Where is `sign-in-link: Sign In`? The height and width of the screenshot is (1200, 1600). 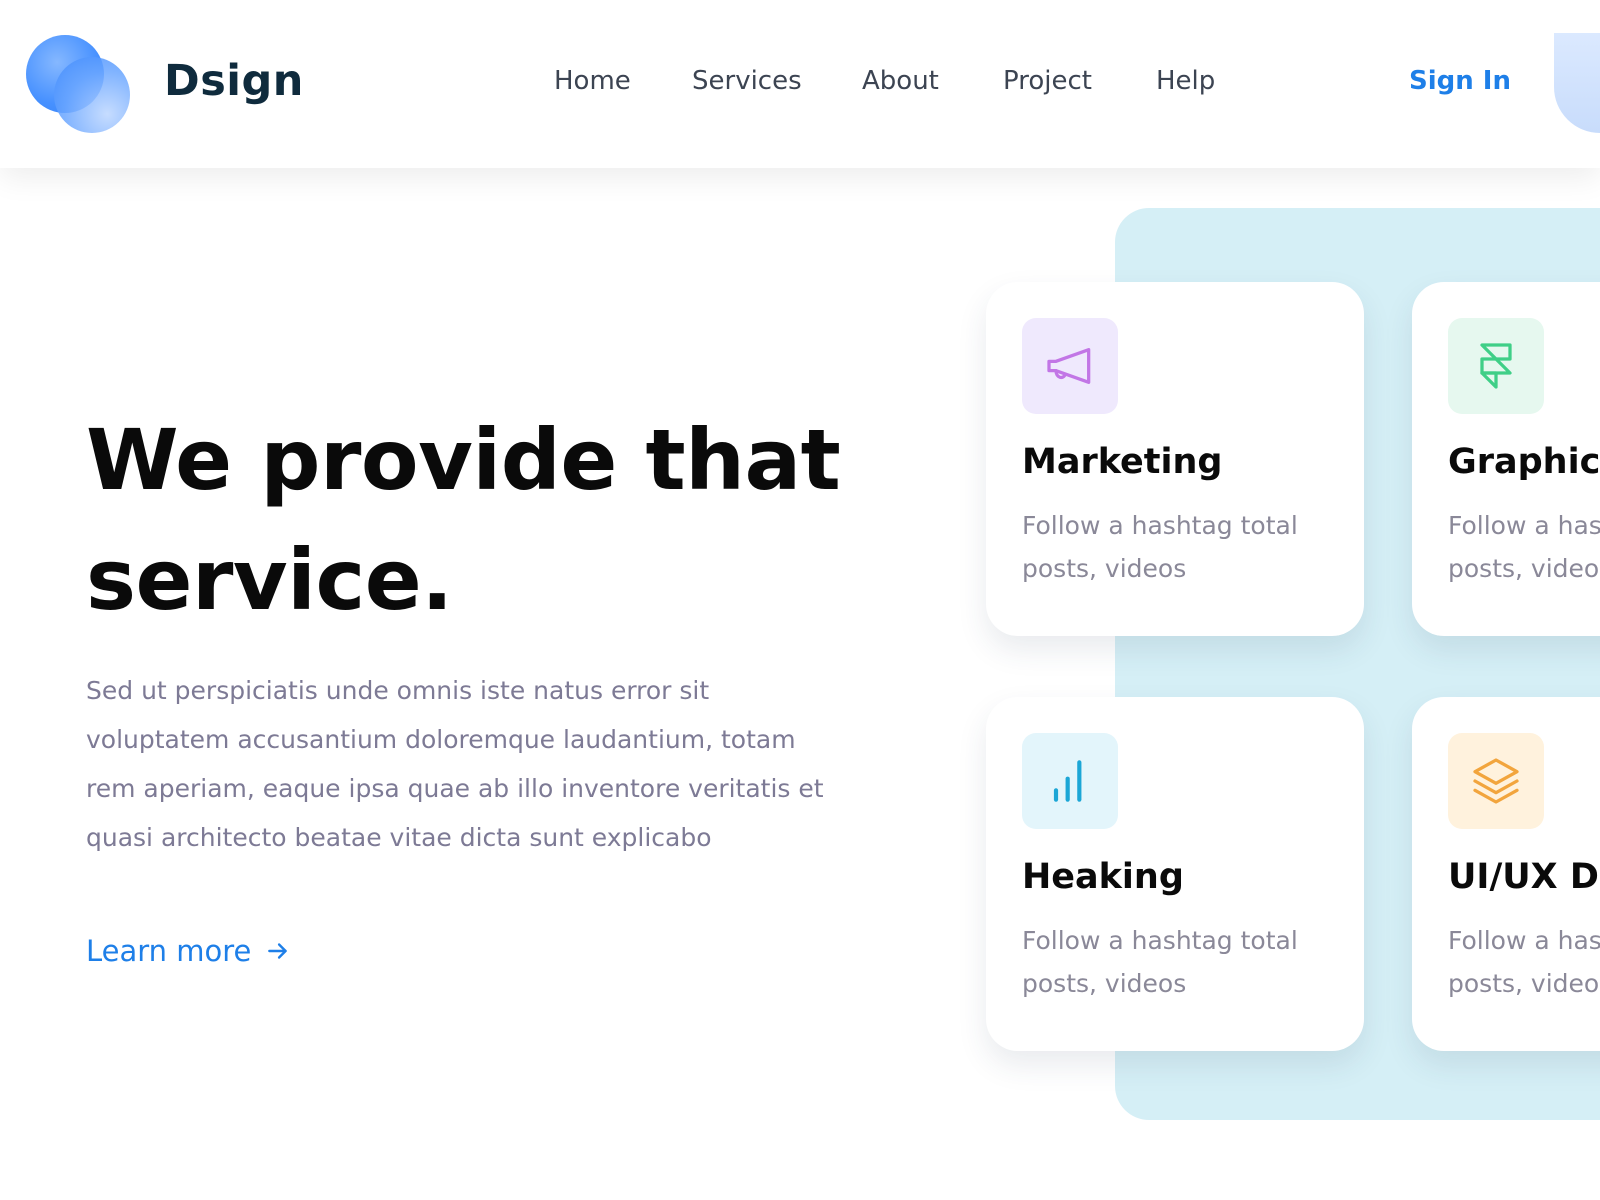
sign-in-link: Sign In is located at coordinates (1460, 81).